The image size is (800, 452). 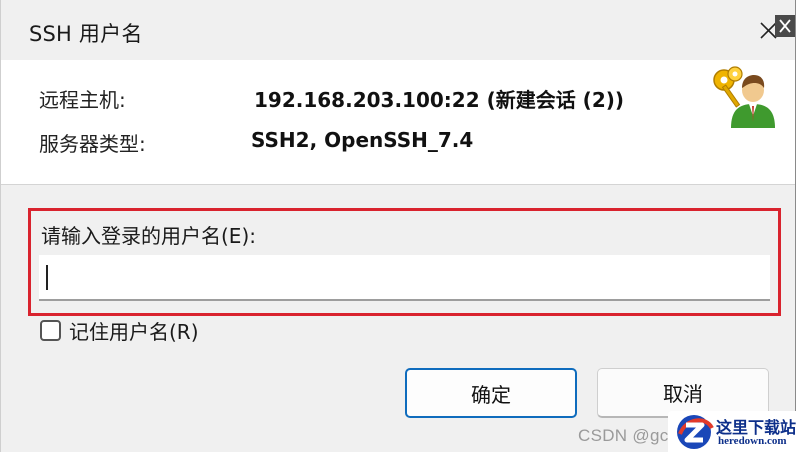 I want to click on close-button, so click(x=776, y=30).